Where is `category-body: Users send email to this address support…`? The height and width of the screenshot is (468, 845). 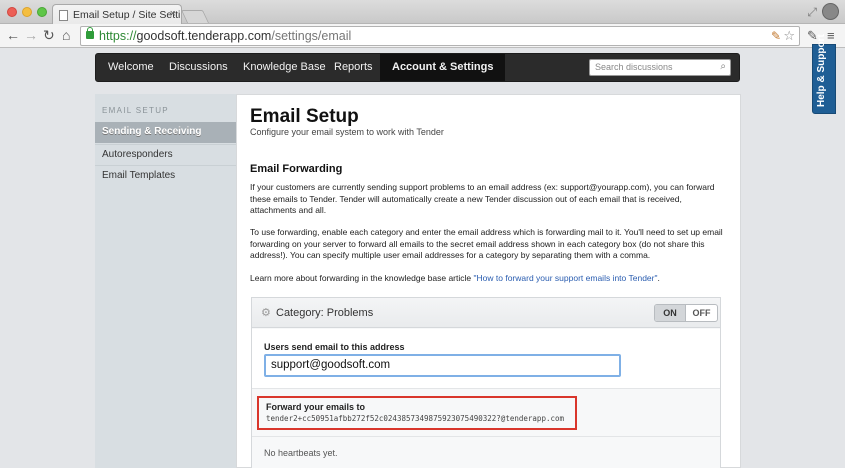 category-body: Users send email to this address support… is located at coordinates (486, 359).